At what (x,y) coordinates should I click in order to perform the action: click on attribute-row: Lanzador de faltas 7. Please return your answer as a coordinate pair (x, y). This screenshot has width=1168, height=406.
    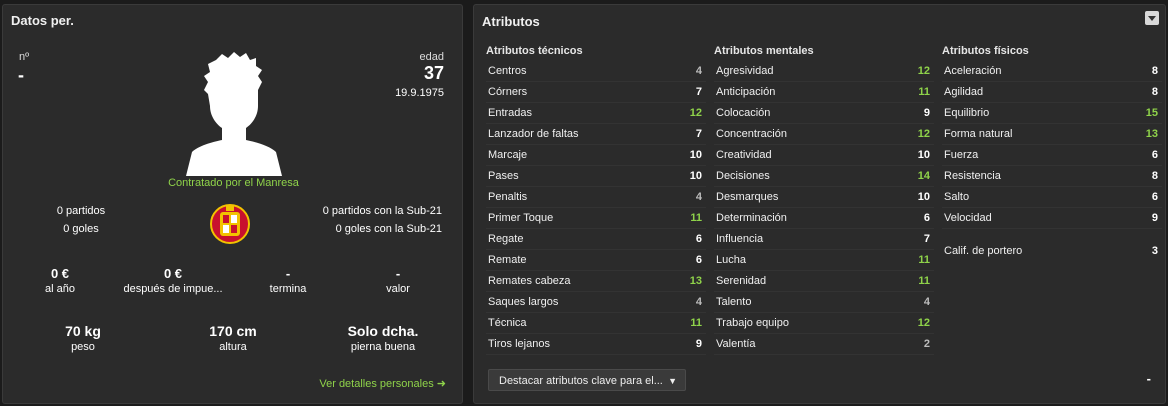
    Looking at the image, I should click on (596, 134).